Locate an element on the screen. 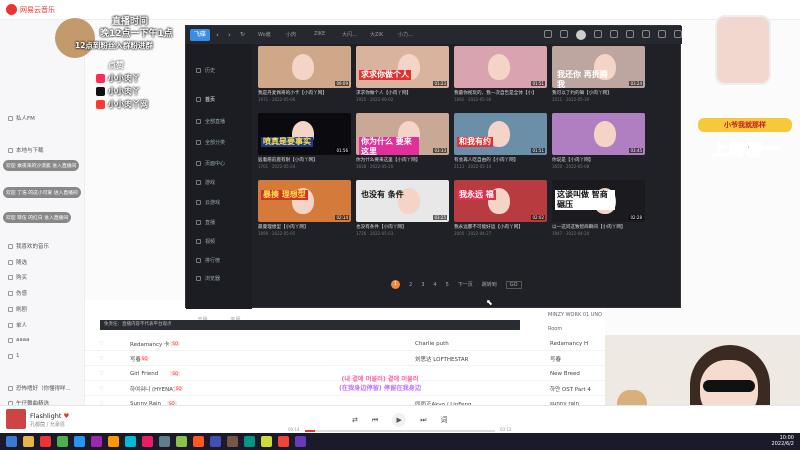  table-row: ♡ Redamancy 卡 SQ Charlie puth Redamancy H is located at coordinates (345, 344).